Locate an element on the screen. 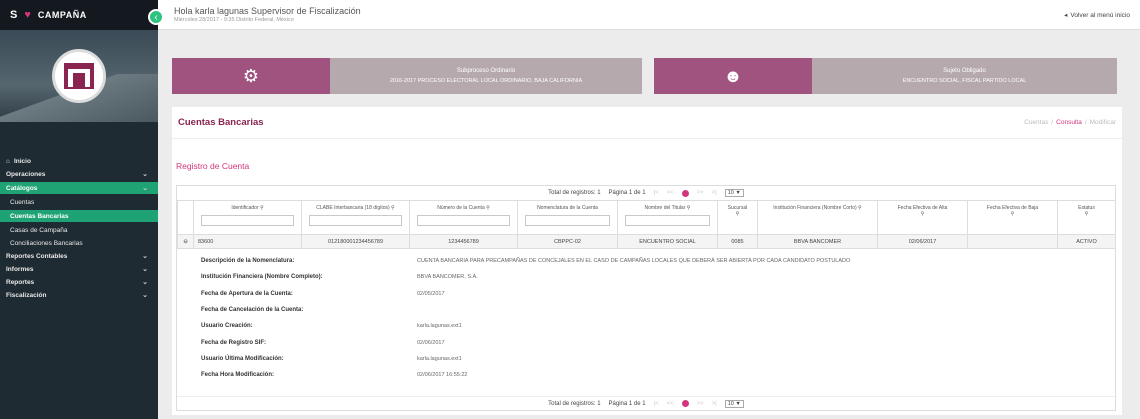 The width and height of the screenshot is (1140, 419). subject-card-title: Sujeto Obligado is located at coordinates (964, 71).